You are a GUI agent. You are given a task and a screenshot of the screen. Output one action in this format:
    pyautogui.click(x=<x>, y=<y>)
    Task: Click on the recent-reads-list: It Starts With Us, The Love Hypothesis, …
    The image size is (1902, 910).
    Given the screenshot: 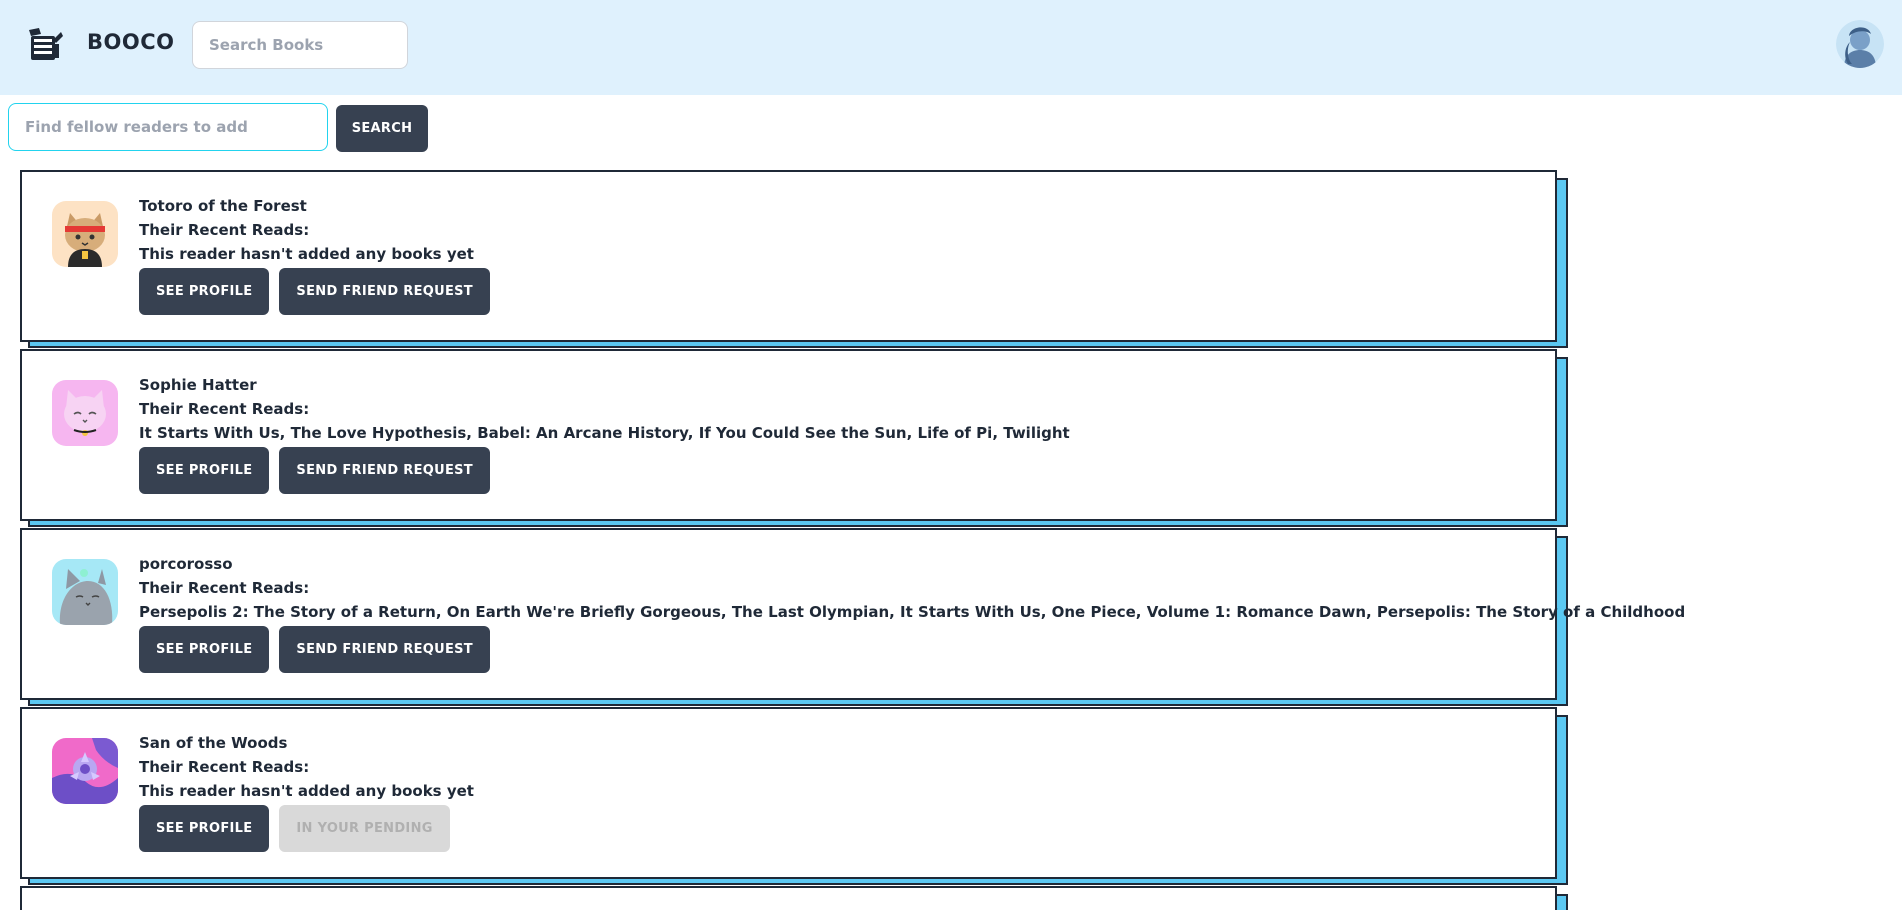 What is the action you would take?
    pyautogui.click(x=604, y=433)
    